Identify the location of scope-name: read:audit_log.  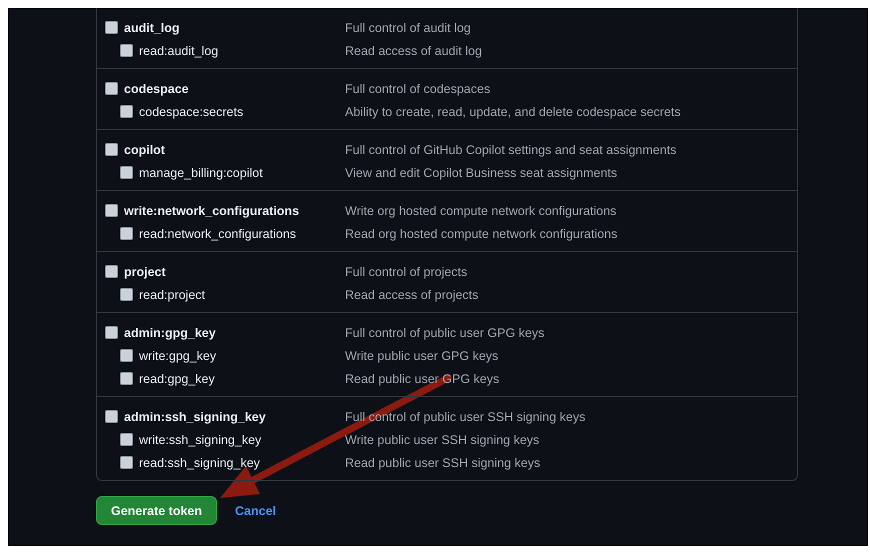
(178, 51).